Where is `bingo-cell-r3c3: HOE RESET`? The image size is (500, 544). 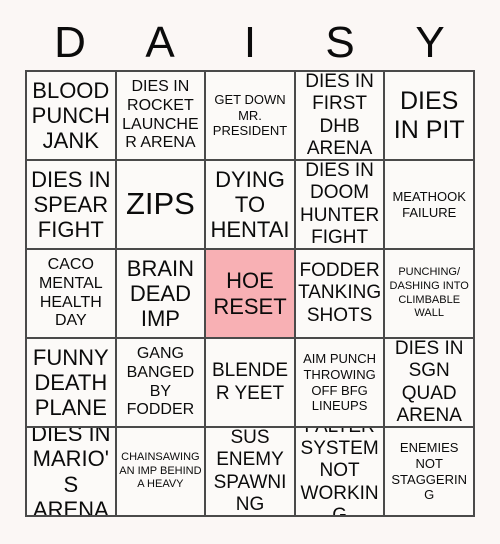 bingo-cell-r3c3: HOE RESET is located at coordinates (251, 294).